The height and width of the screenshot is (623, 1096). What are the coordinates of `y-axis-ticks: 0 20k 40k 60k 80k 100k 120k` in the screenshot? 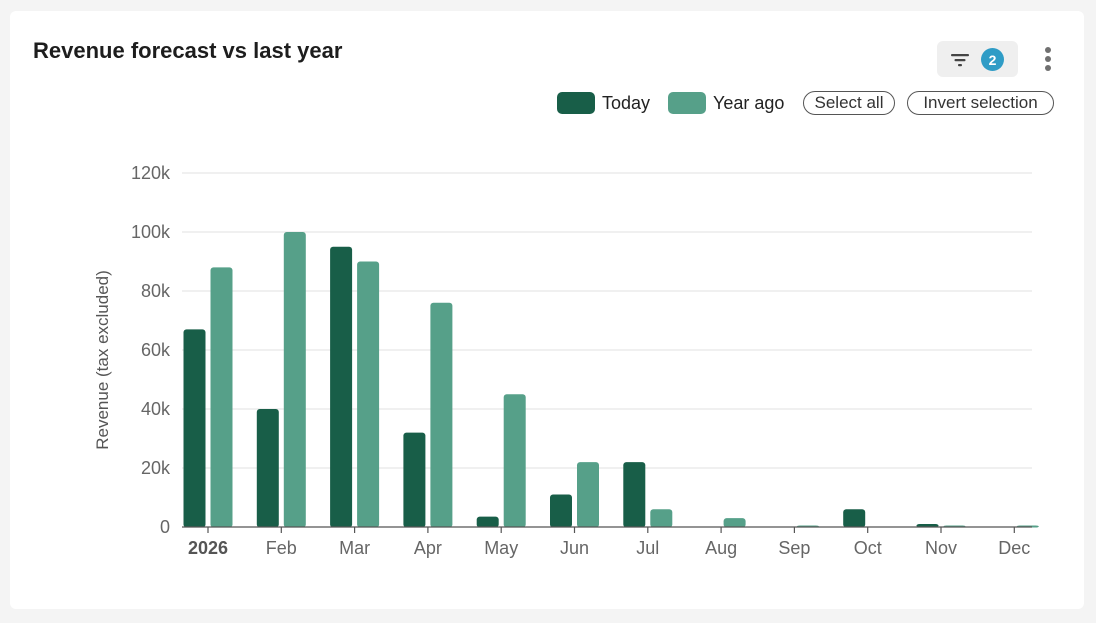 It's located at (151, 350).